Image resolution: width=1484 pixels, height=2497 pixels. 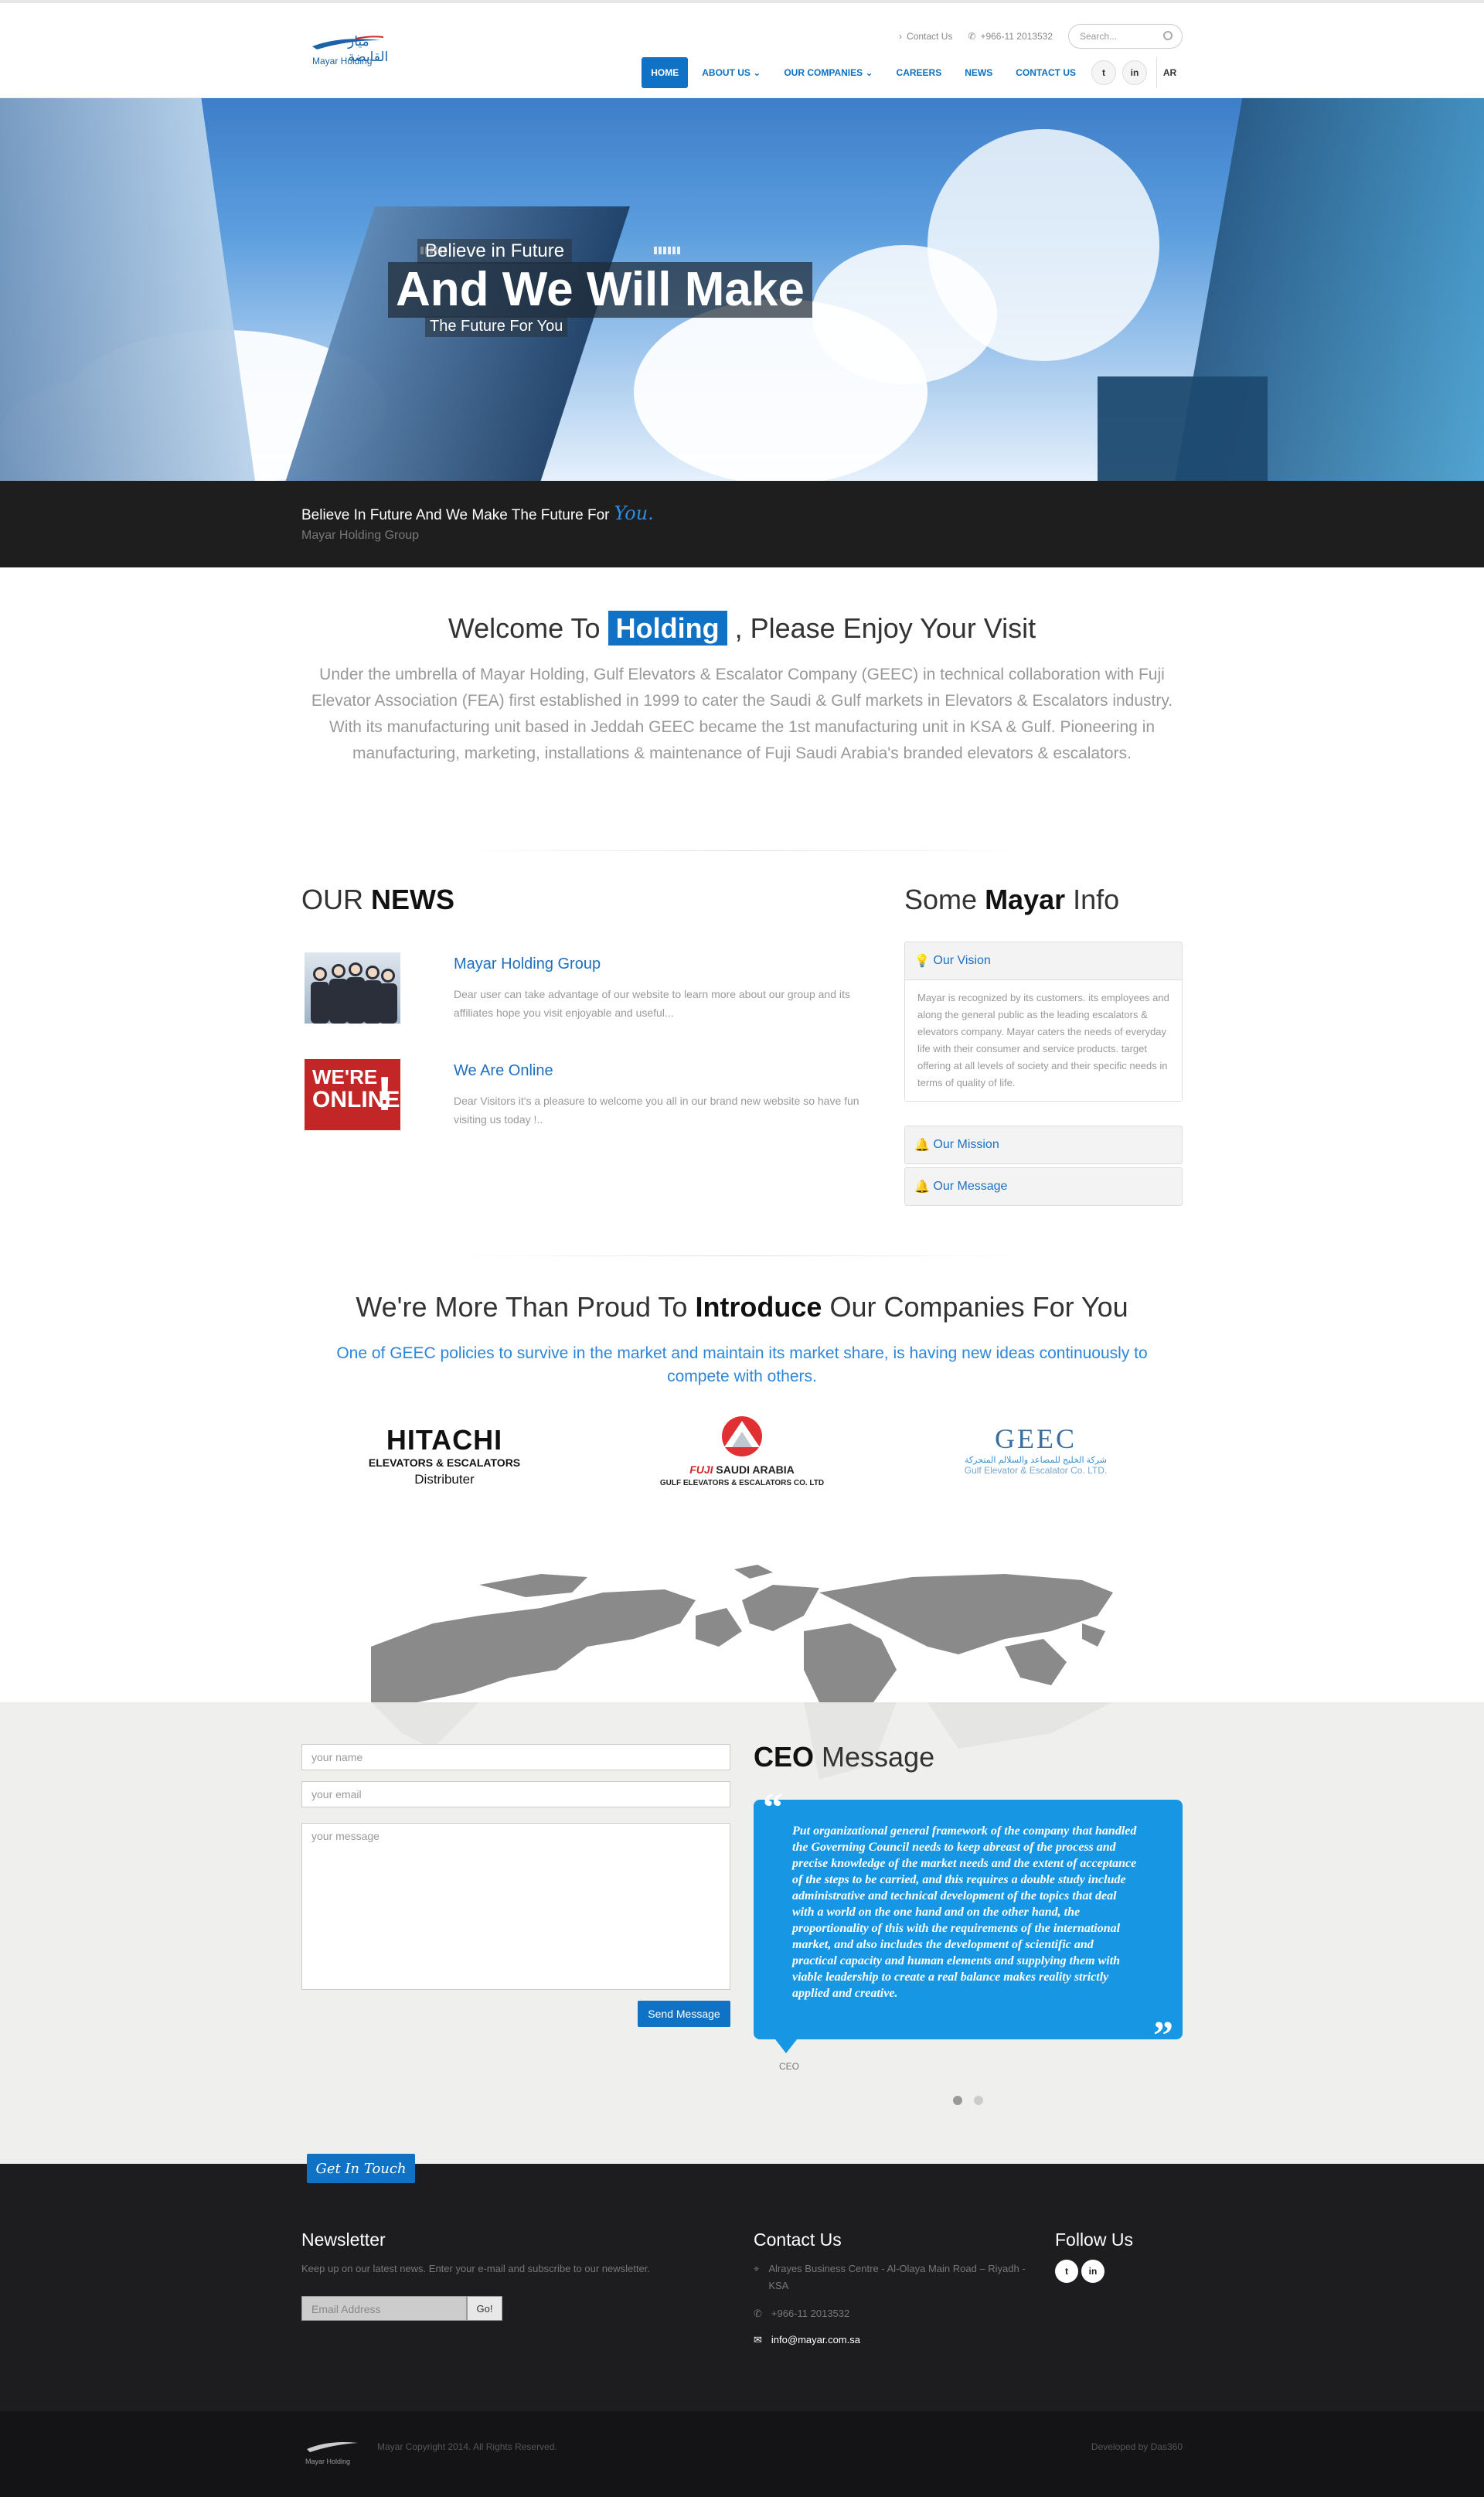 What do you see at coordinates (328, 2461) in the screenshot?
I see `footer-logo-text: Mayar Holding` at bounding box center [328, 2461].